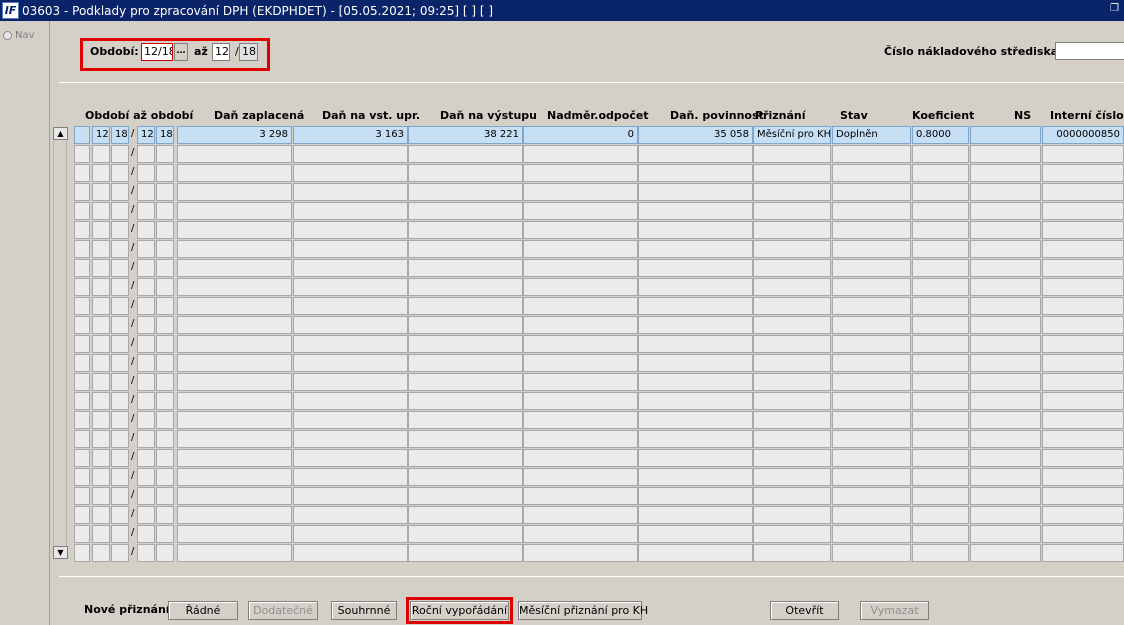  What do you see at coordinates (940, 135) in the screenshot?
I see `cell-coef: 0.8000` at bounding box center [940, 135].